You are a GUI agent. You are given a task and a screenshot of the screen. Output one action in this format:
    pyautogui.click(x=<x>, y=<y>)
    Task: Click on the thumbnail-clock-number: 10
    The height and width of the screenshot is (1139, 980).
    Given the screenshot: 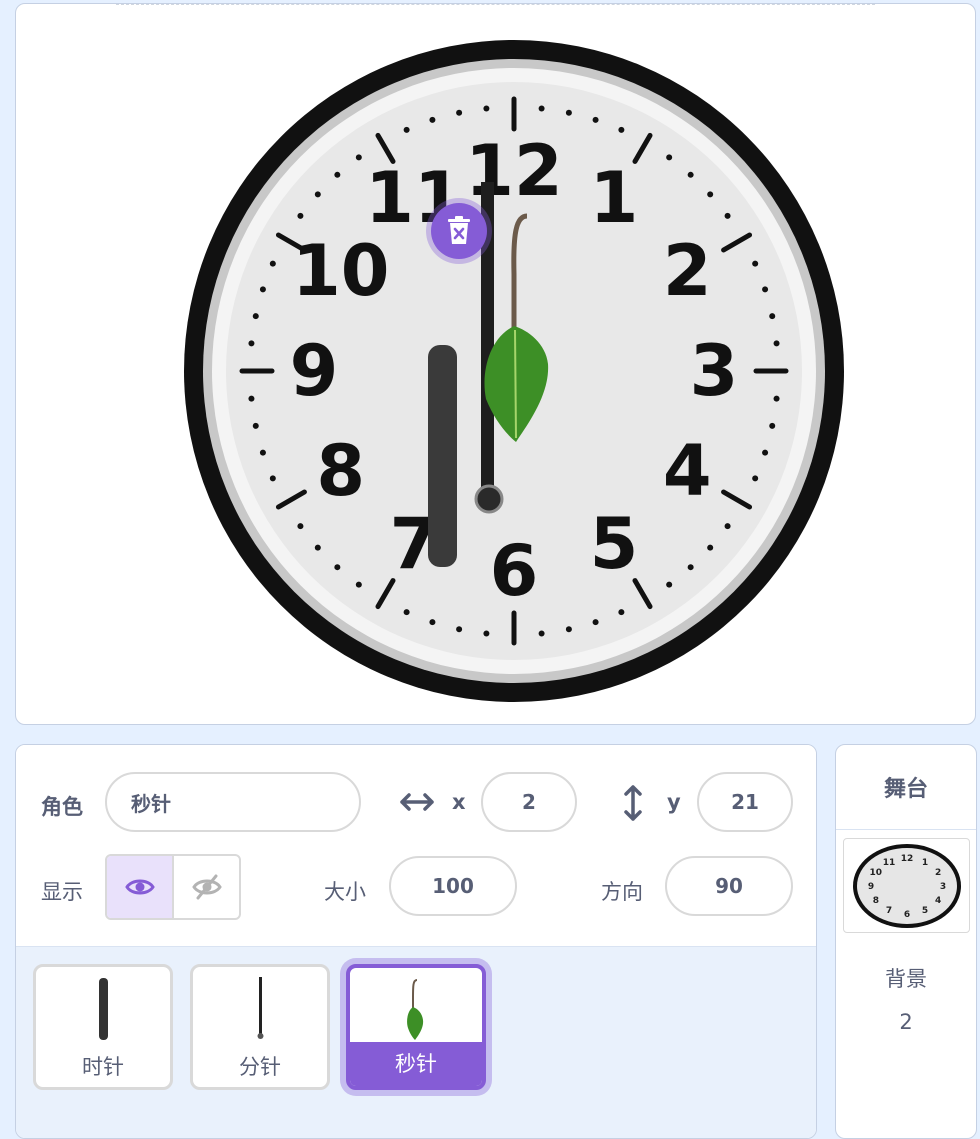 What is the action you would take?
    pyautogui.click(x=875, y=873)
    